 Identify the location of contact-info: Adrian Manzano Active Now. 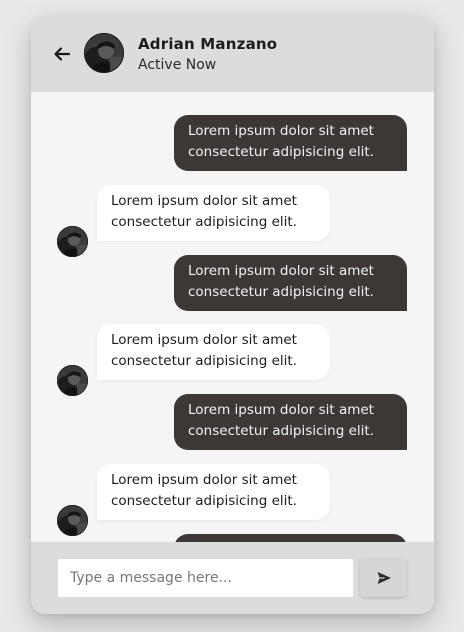
(207, 54).